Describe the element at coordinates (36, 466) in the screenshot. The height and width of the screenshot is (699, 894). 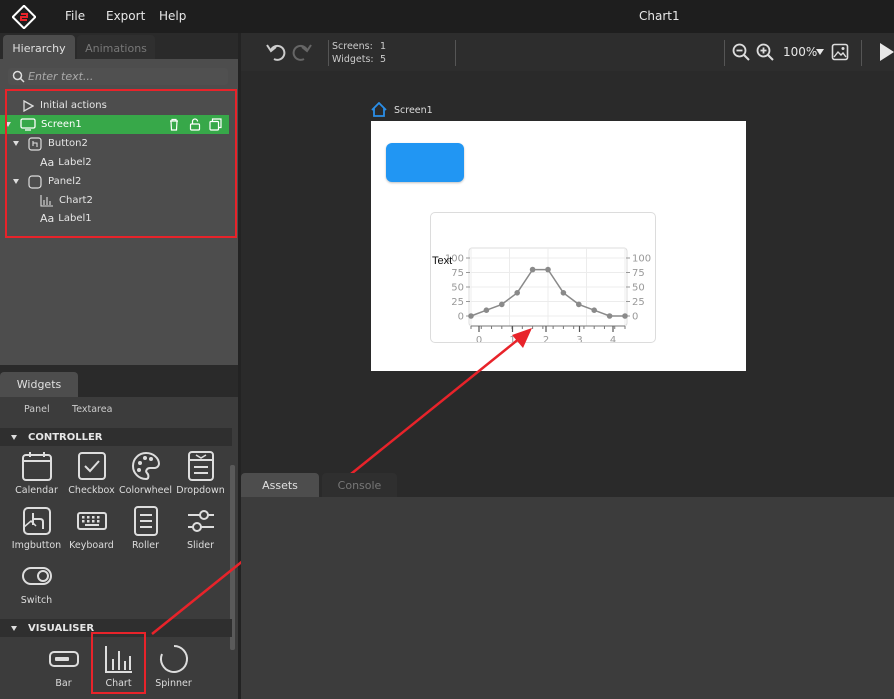
I see `calendar-icon` at that location.